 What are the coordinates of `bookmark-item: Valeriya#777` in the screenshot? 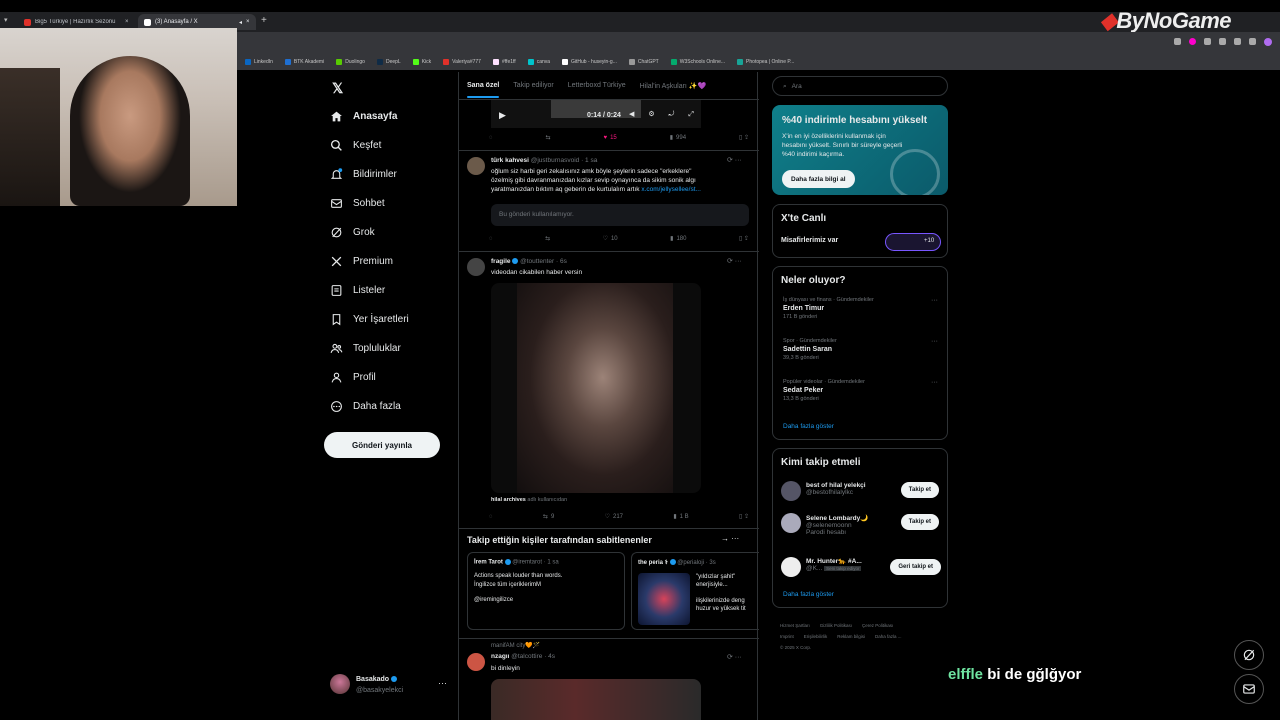 It's located at (462, 62).